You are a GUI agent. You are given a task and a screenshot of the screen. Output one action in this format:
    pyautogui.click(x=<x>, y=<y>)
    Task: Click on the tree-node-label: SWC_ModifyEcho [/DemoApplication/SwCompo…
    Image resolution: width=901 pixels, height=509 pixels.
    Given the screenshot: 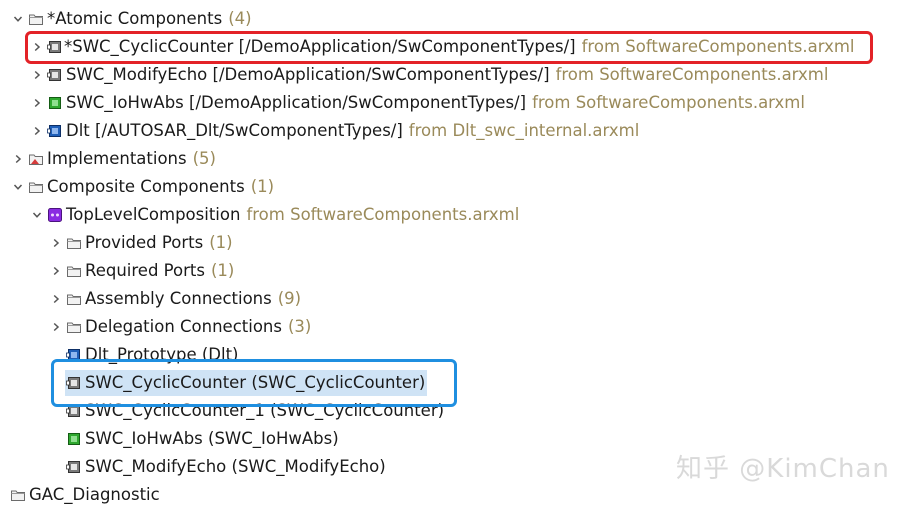 What is the action you would take?
    pyautogui.click(x=308, y=74)
    